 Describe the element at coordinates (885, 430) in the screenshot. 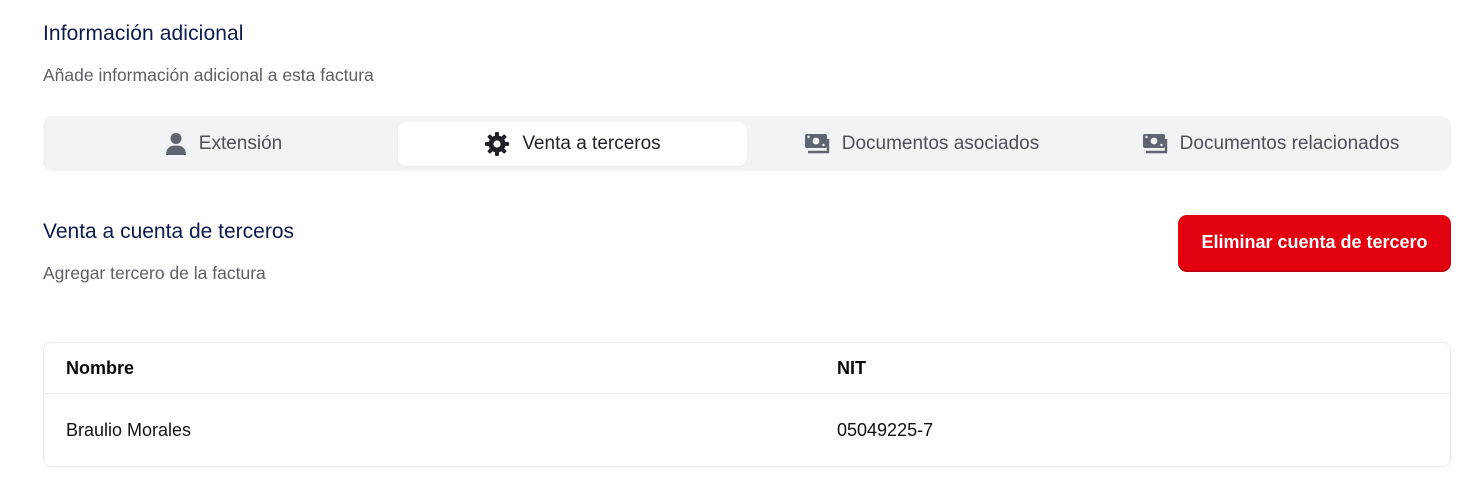

I see `cell-nit: 05049225-7` at that location.